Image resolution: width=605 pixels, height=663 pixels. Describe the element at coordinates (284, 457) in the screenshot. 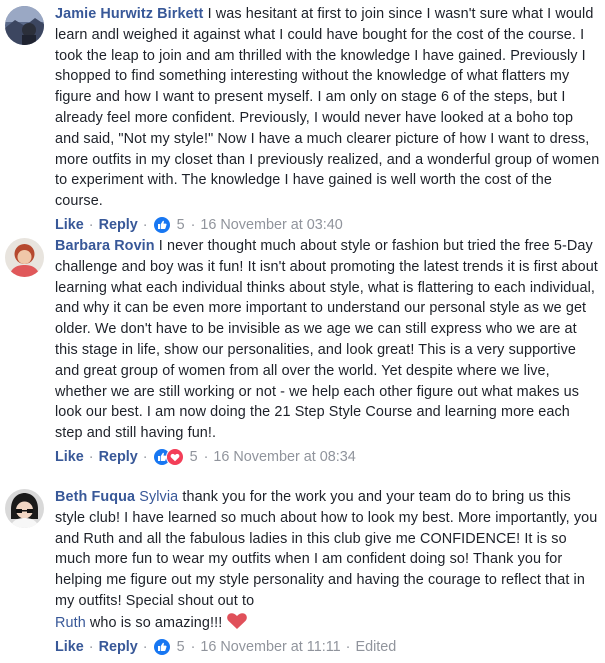

I see `comment-timestamp: 16 November at 08:34` at that location.